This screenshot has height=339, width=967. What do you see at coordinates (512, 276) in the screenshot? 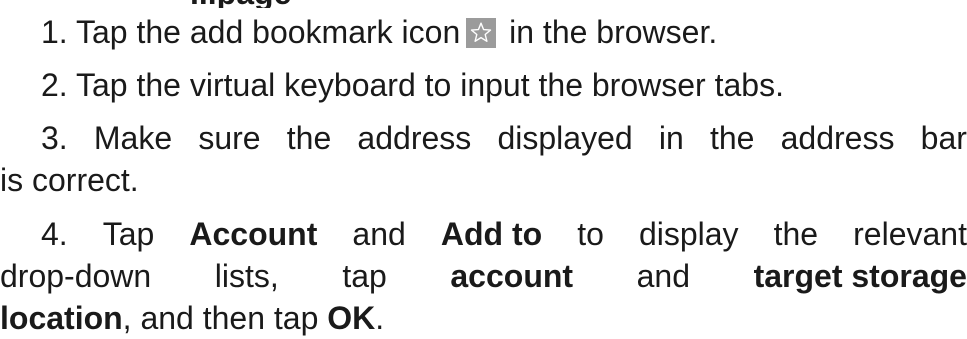
I see `account-term-lower: account` at bounding box center [512, 276].